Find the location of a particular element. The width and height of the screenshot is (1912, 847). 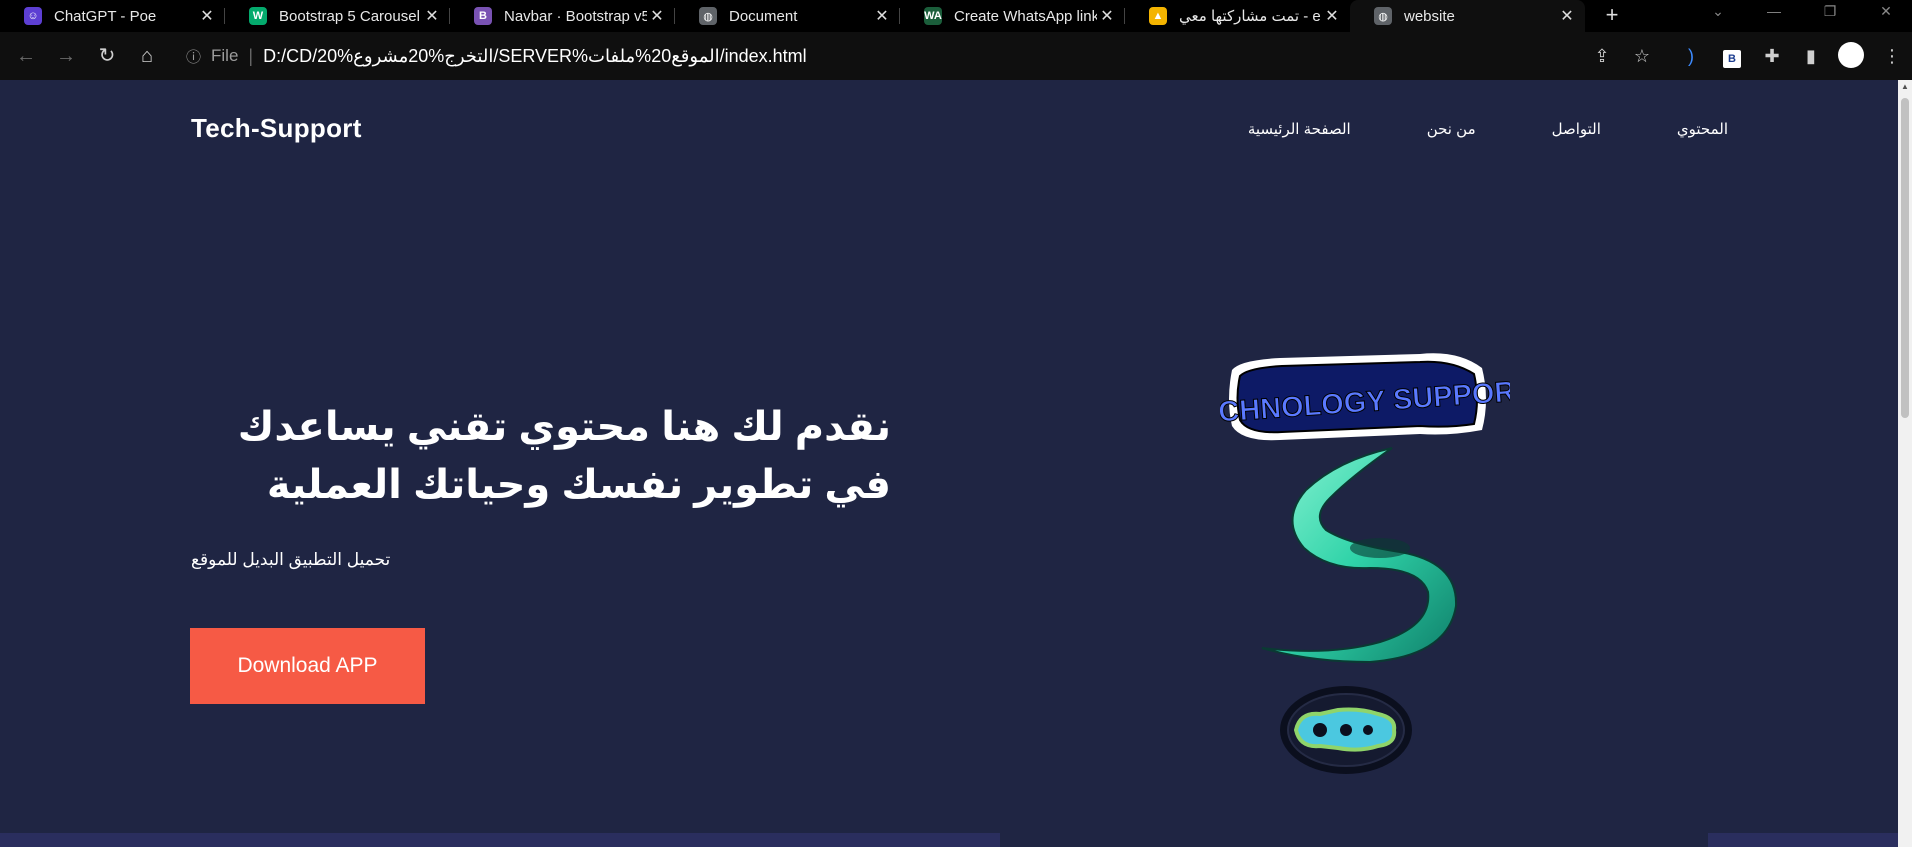

page-scrollbar: ▲ is located at coordinates (1905, 463).